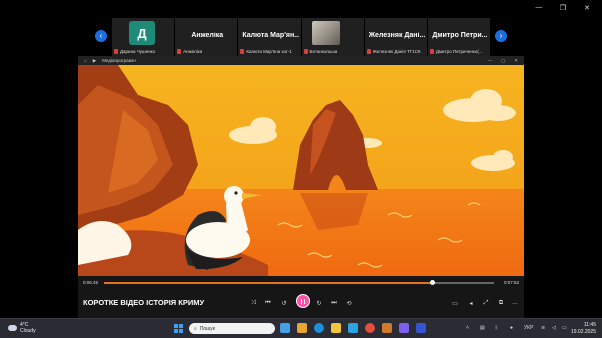 The image size is (602, 338). I want to click on cloud-icon, so click(12, 328).